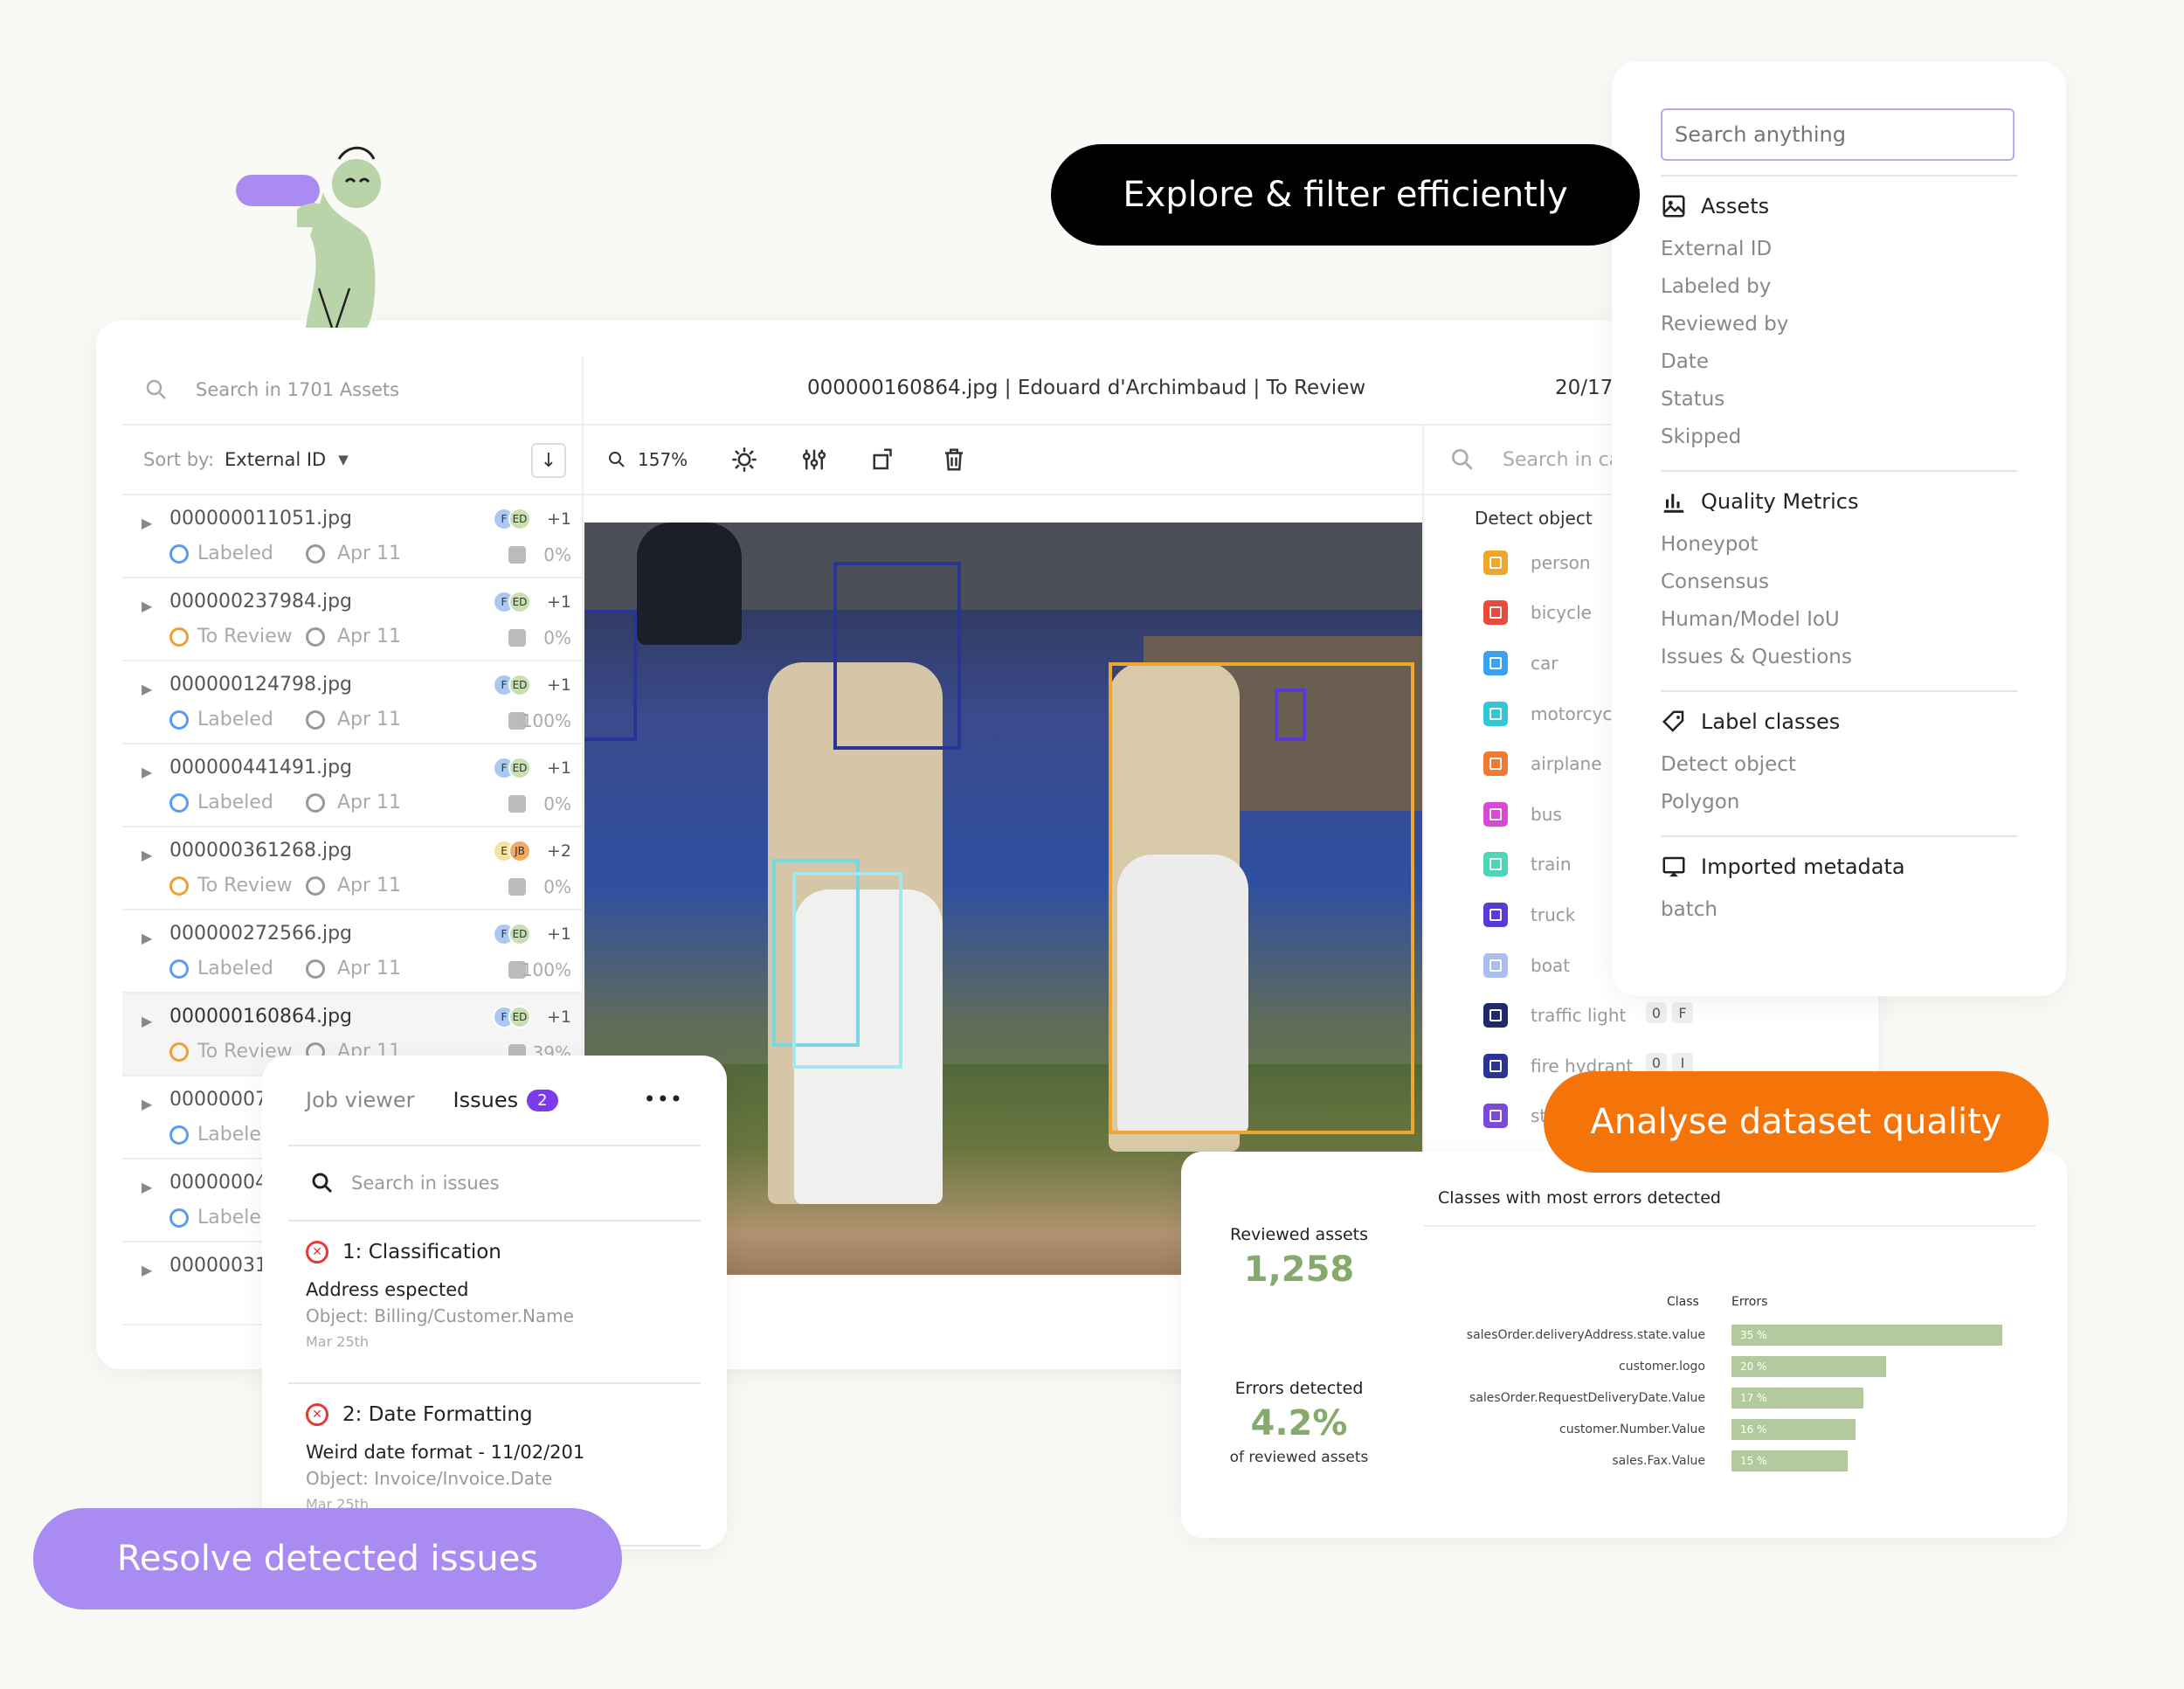  I want to click on arrow-down-icon: ↓, so click(548, 461).